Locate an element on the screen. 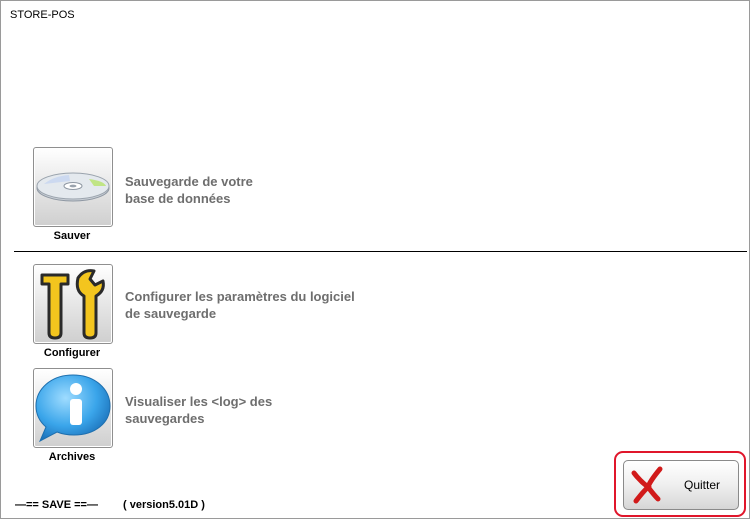 The image size is (750, 519). quit-highlight: Quitter is located at coordinates (680, 484).